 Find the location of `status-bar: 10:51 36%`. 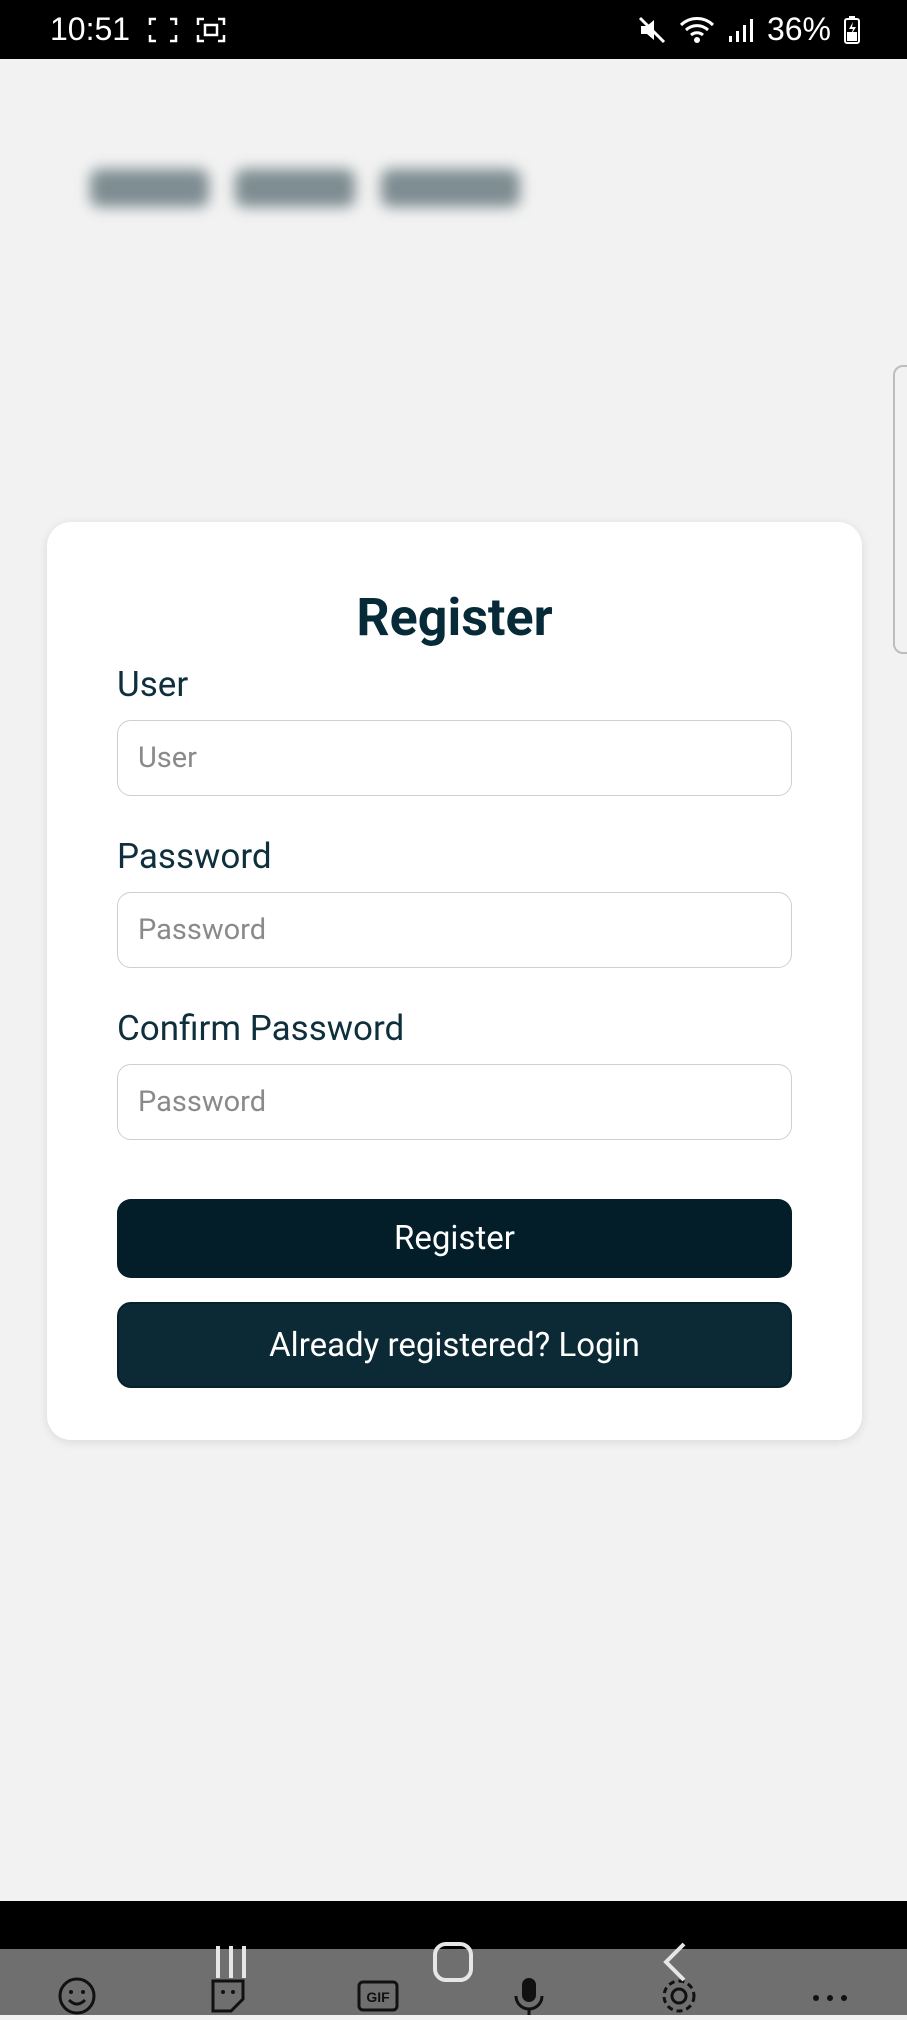

status-bar: 10:51 36% is located at coordinates (453, 29).